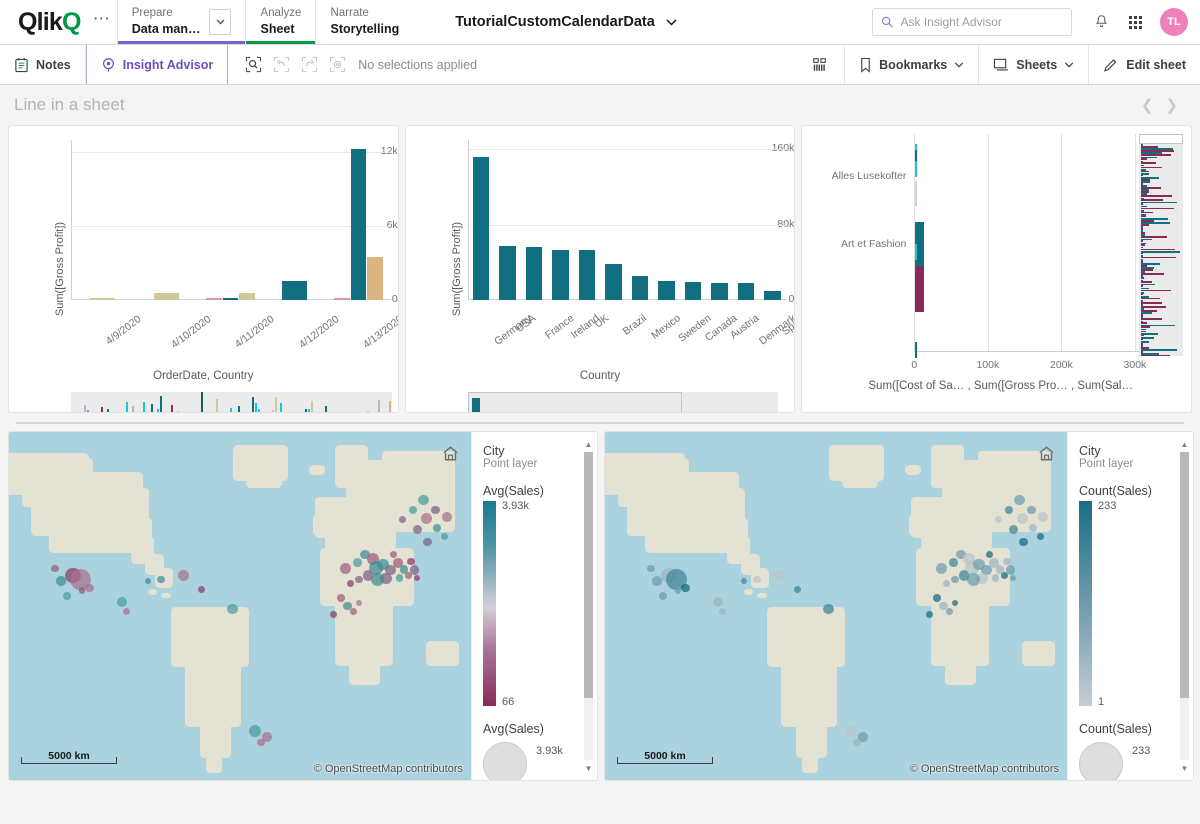 The height and width of the screenshot is (824, 1200). Describe the element at coordinates (1101, 22) in the screenshot. I see `notification-bell-icon` at that location.